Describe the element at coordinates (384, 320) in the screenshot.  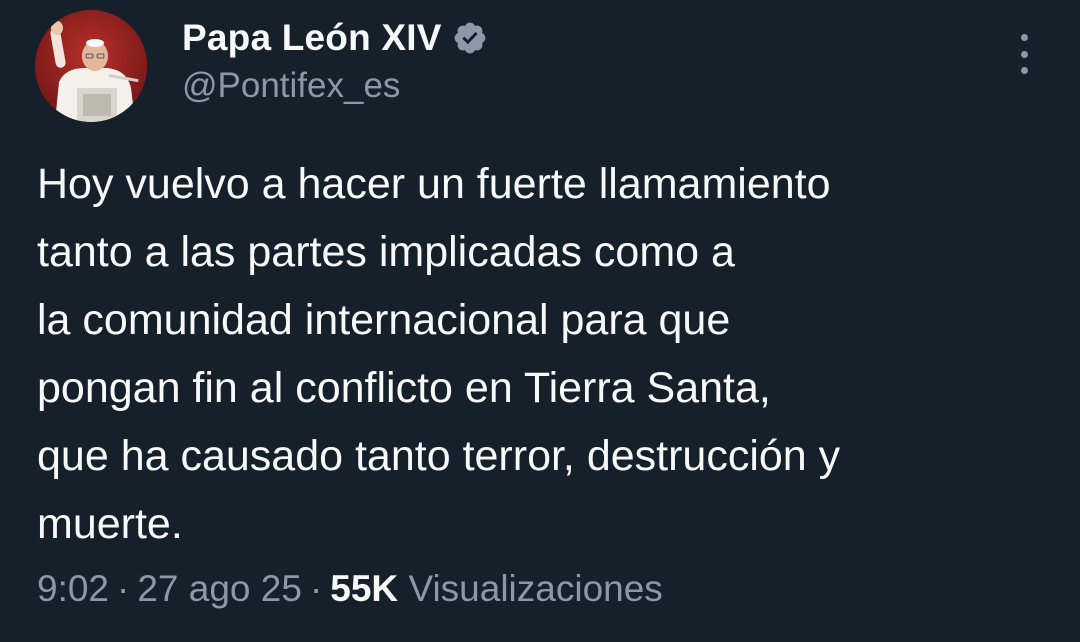
I see `tweet-text-line: la comunidad internacional para que` at that location.